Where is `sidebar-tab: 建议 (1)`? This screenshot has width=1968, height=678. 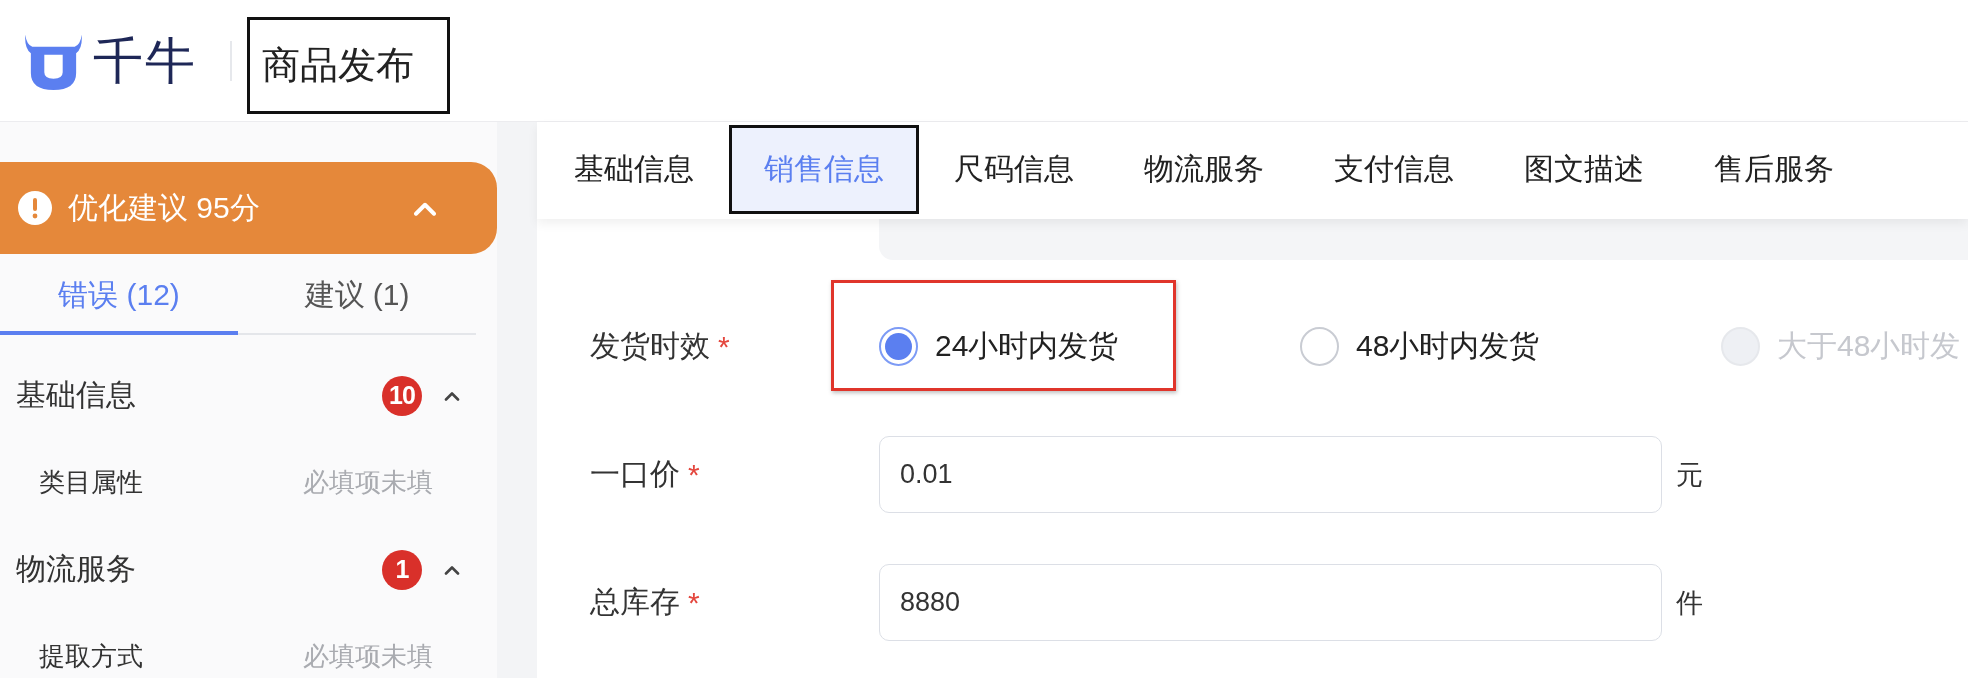
sidebar-tab: 建议 (1) is located at coordinates (357, 294).